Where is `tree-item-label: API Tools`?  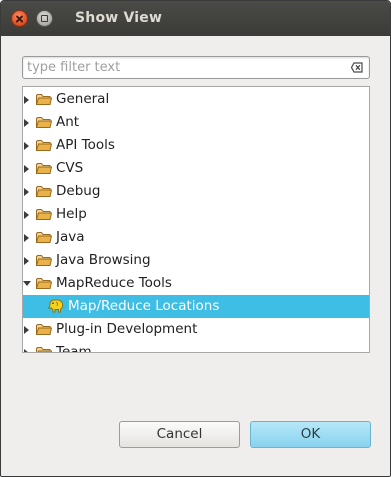
tree-item-label: API Tools is located at coordinates (85, 145).